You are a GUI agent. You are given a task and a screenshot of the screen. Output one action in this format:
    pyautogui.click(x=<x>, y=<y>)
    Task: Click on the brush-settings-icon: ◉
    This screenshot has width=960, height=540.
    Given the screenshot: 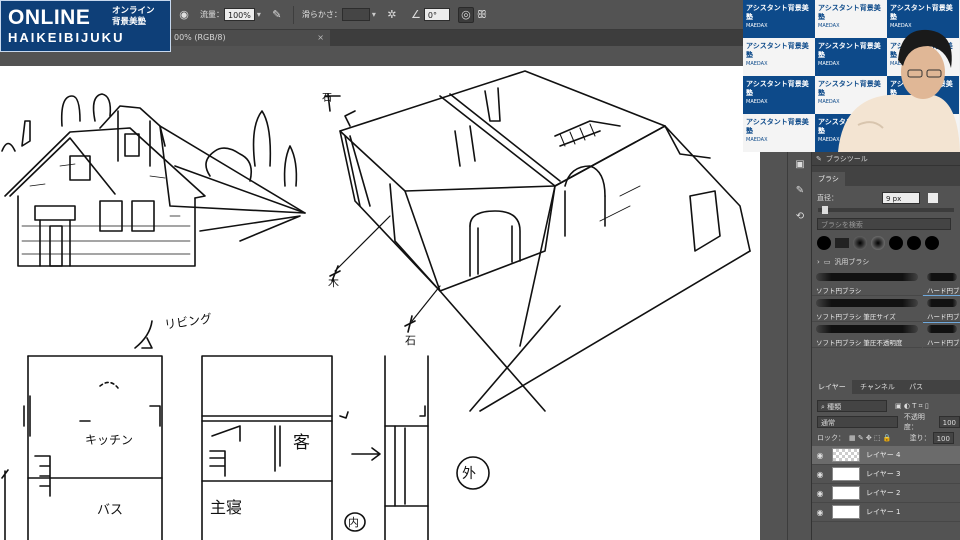 What is the action you would take?
    pyautogui.click(x=184, y=15)
    